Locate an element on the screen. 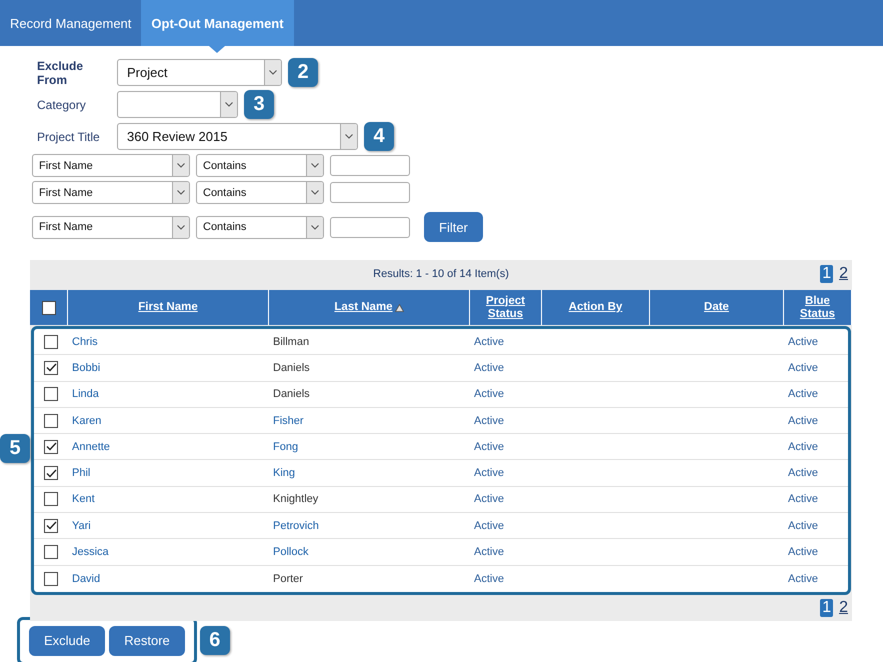  action-button: Exclude is located at coordinates (67, 641).